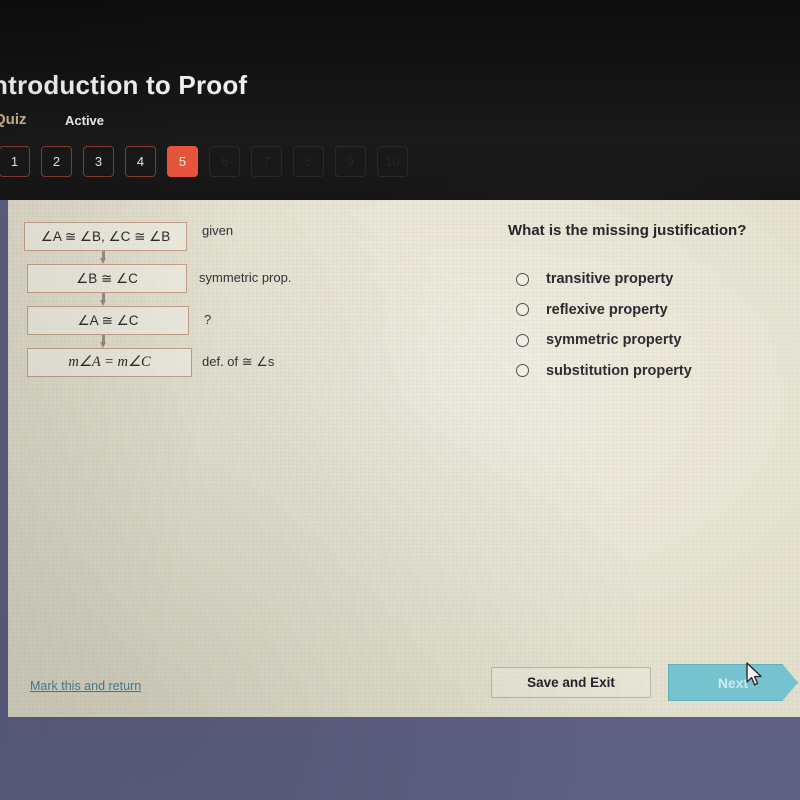 The image size is (800, 800). I want to click on answer-choice: reflexive property, so click(600, 310).